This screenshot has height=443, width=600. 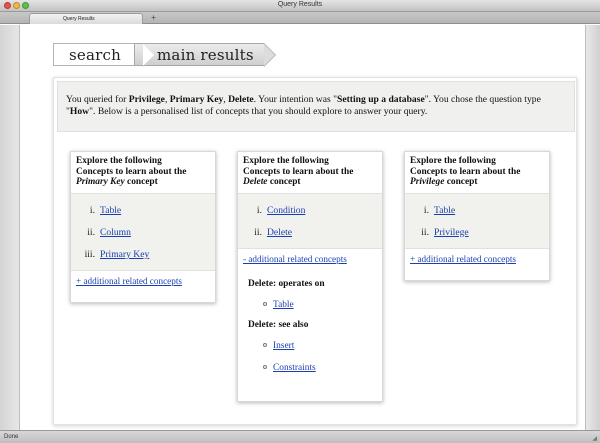 I want to click on additional-concepts-link: - additional related concepts, so click(x=295, y=259).